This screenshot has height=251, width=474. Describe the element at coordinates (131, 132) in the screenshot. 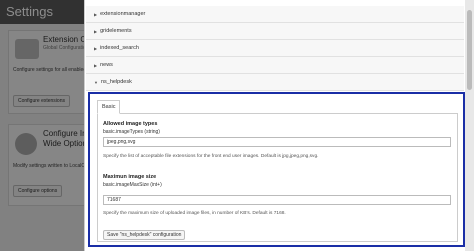

I see `field-key: basic.imageTypes (string)` at that location.